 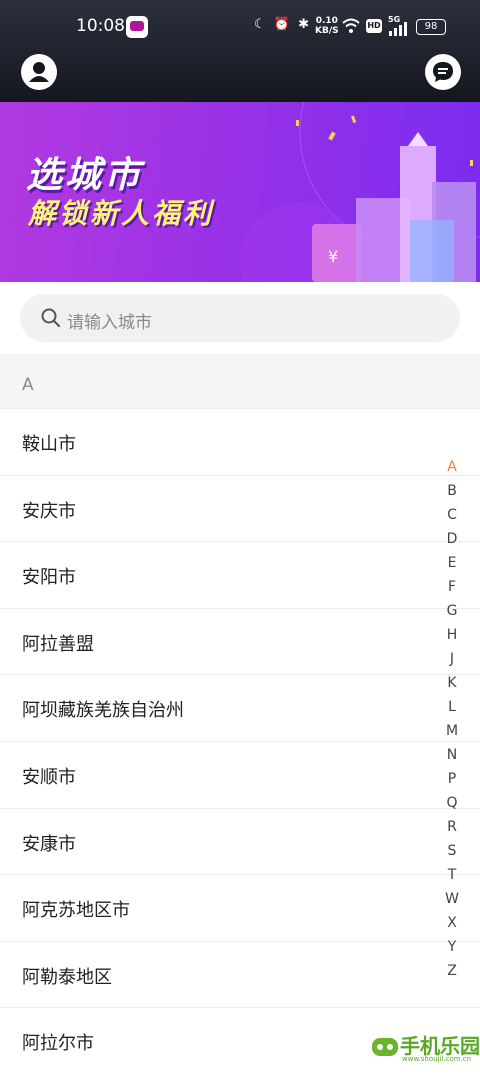 What do you see at coordinates (452, 539) in the screenshot?
I see `index-letter: D` at bounding box center [452, 539].